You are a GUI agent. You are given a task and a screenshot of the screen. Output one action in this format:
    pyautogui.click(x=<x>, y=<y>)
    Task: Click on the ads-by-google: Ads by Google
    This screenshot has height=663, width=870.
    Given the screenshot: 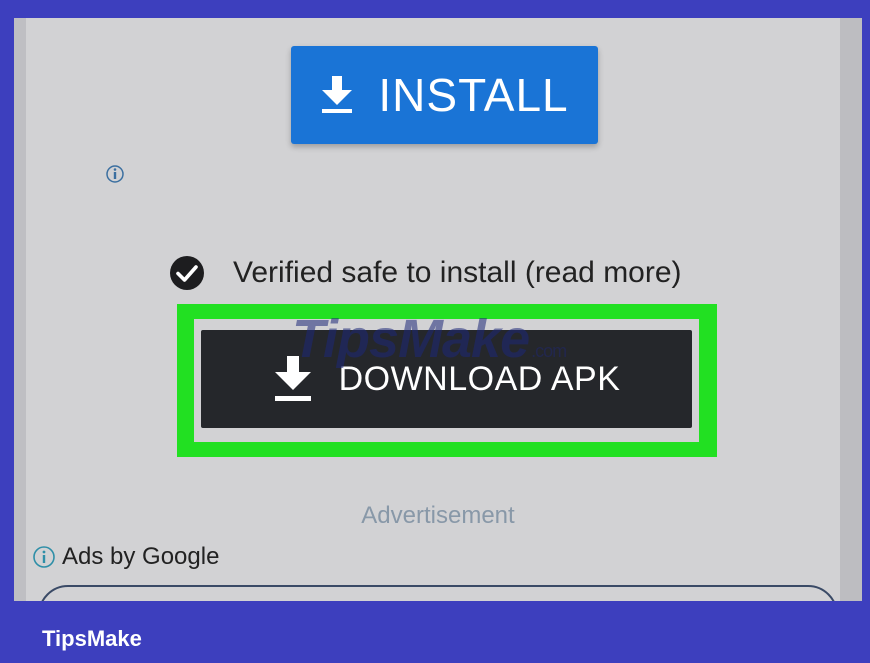 What is the action you would take?
    pyautogui.click(x=125, y=557)
    